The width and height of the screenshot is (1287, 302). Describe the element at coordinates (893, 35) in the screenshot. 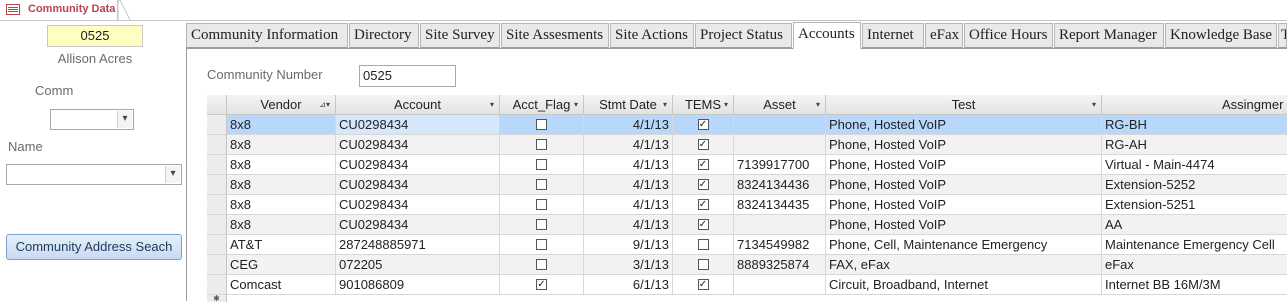

I see `tab-internet: Internet` at that location.